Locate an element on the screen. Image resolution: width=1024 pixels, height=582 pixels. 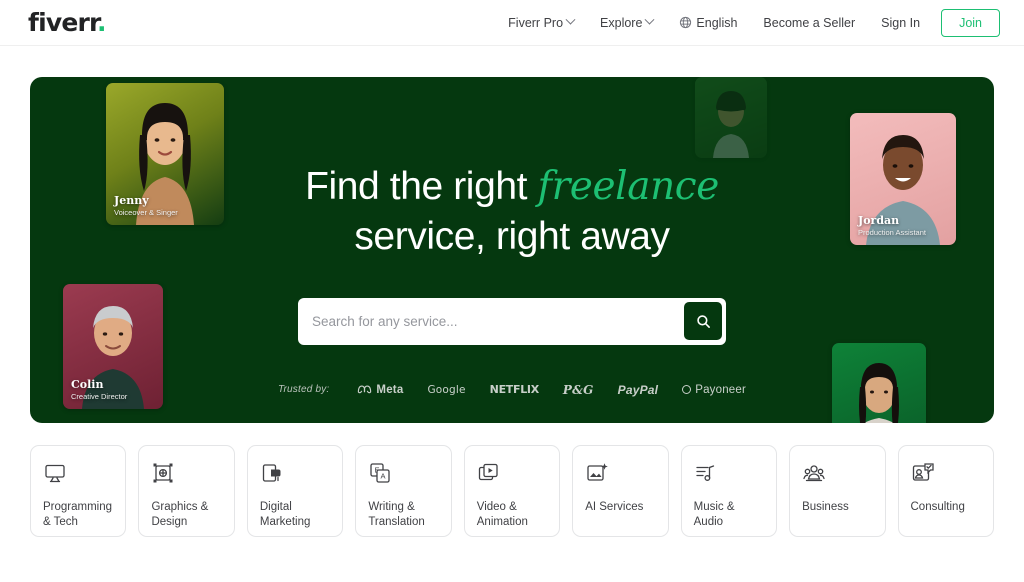
category-label: Programming & Tech is located at coordinates (78, 515).